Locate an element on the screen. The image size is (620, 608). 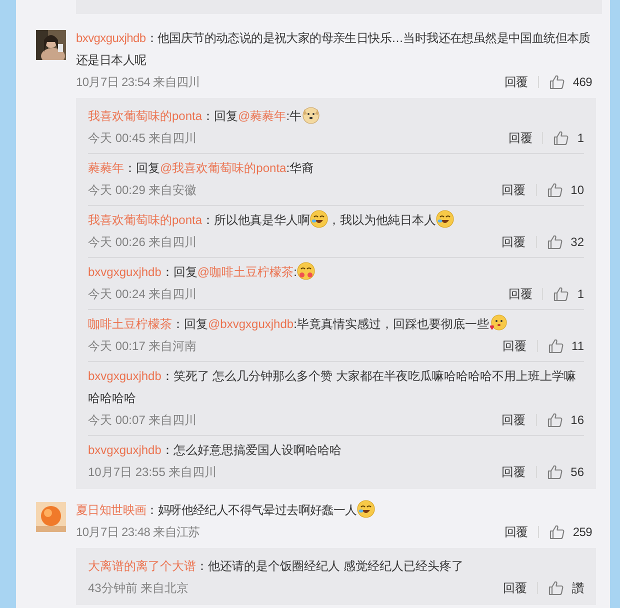
timestamp: 今天 00:17 来自河南 is located at coordinates (142, 346).